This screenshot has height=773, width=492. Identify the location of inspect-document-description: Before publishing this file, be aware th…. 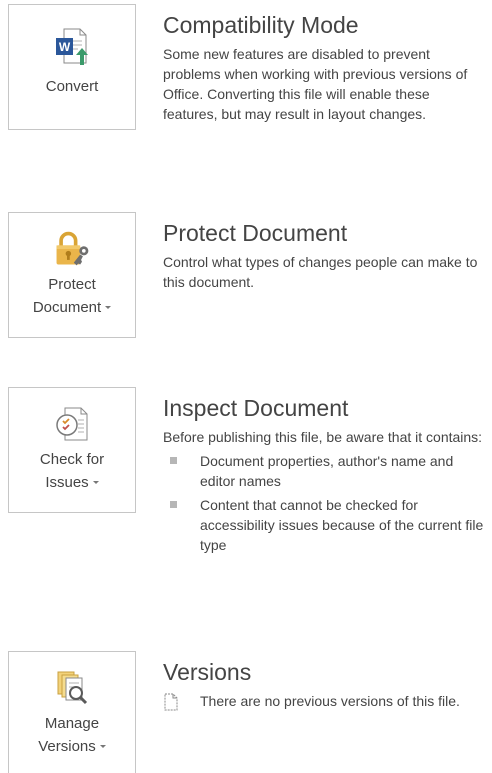
(323, 437).